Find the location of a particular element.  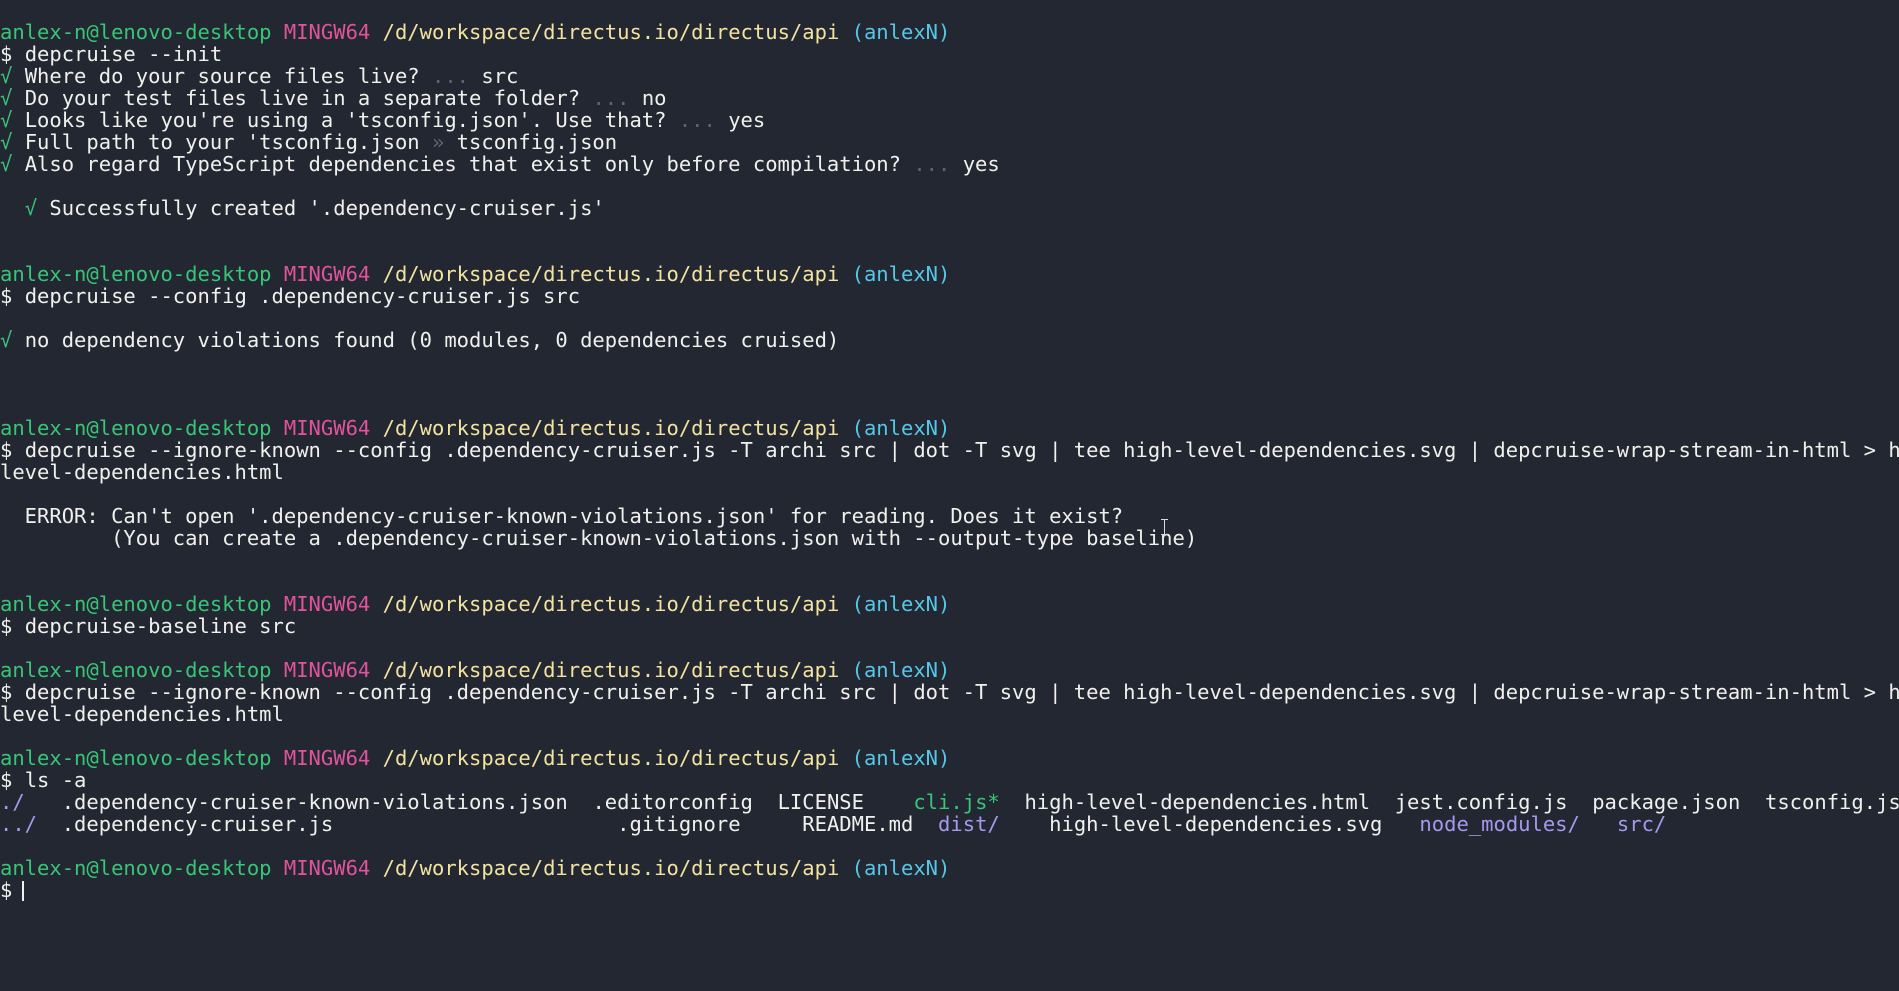

ls-file-entry: high-level-dependencies.html is located at coordinates (1197, 802).